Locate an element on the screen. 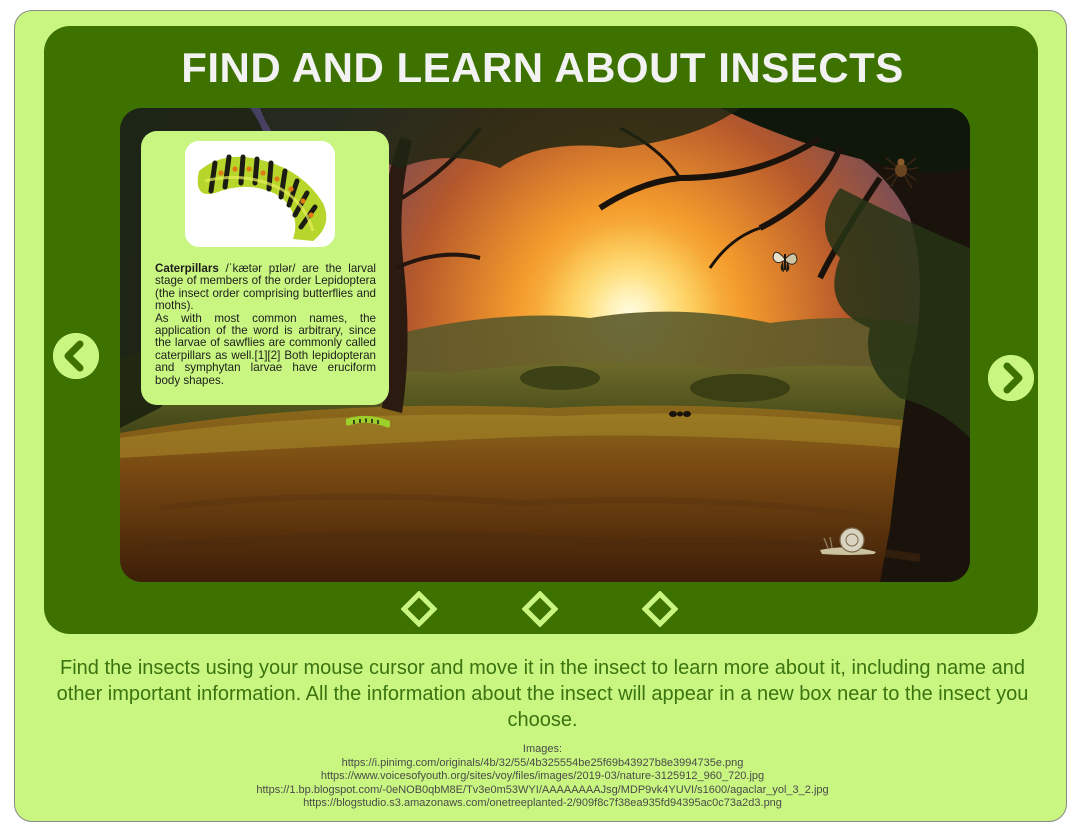 Image resolution: width=1085 pixels, height=837 pixels. chevron-right-circle-icon is located at coordinates (1011, 378).